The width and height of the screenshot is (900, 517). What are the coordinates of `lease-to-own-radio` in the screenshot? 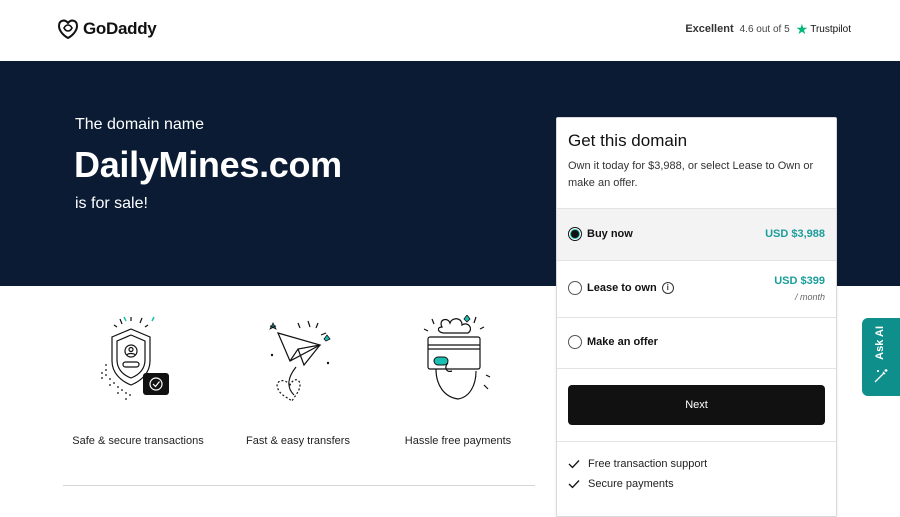 It's located at (575, 288).